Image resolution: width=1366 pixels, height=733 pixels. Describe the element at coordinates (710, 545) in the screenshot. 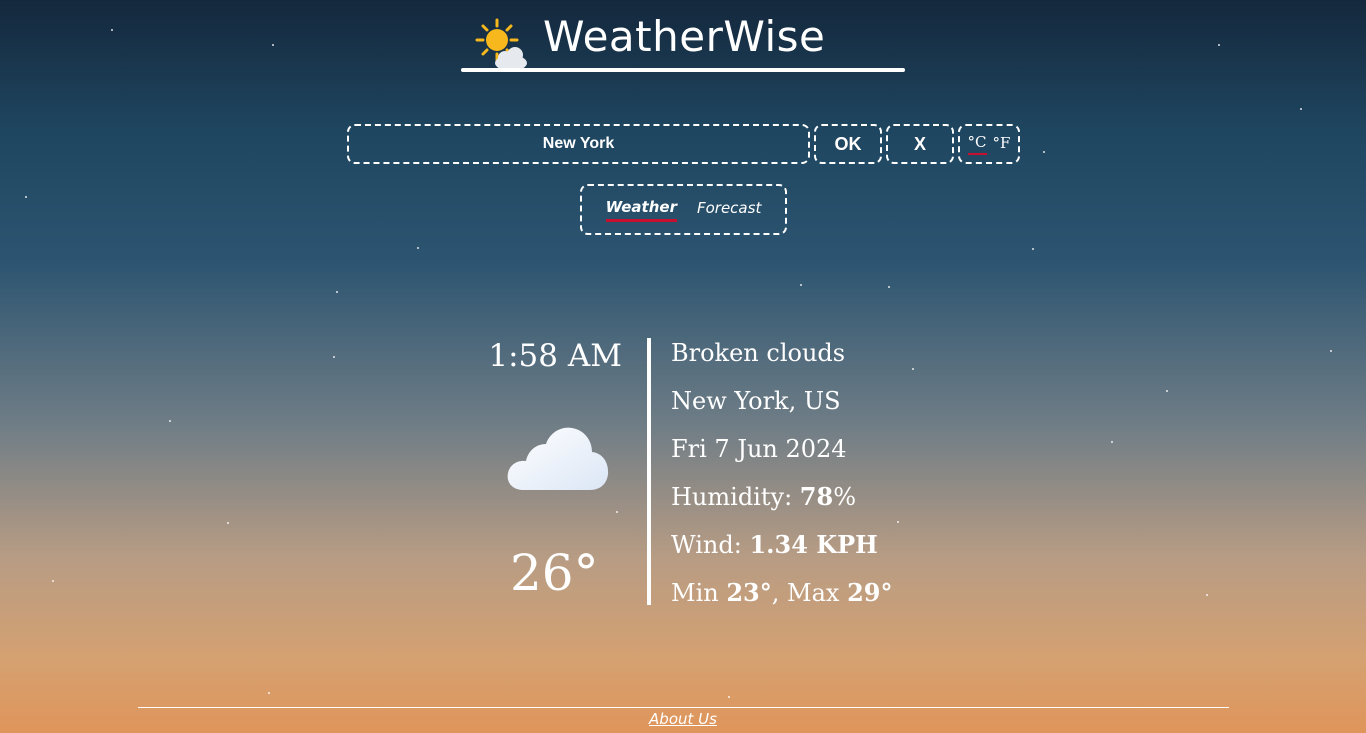

I see `wind-label: Wind:` at that location.